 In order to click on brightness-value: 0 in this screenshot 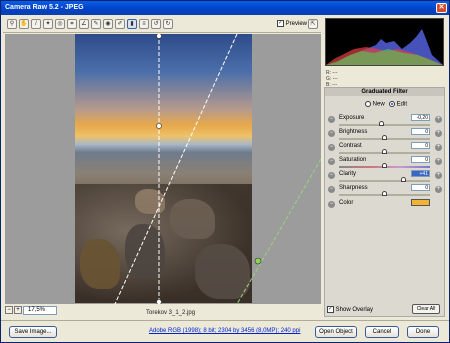, I will do `click(420, 131)`.